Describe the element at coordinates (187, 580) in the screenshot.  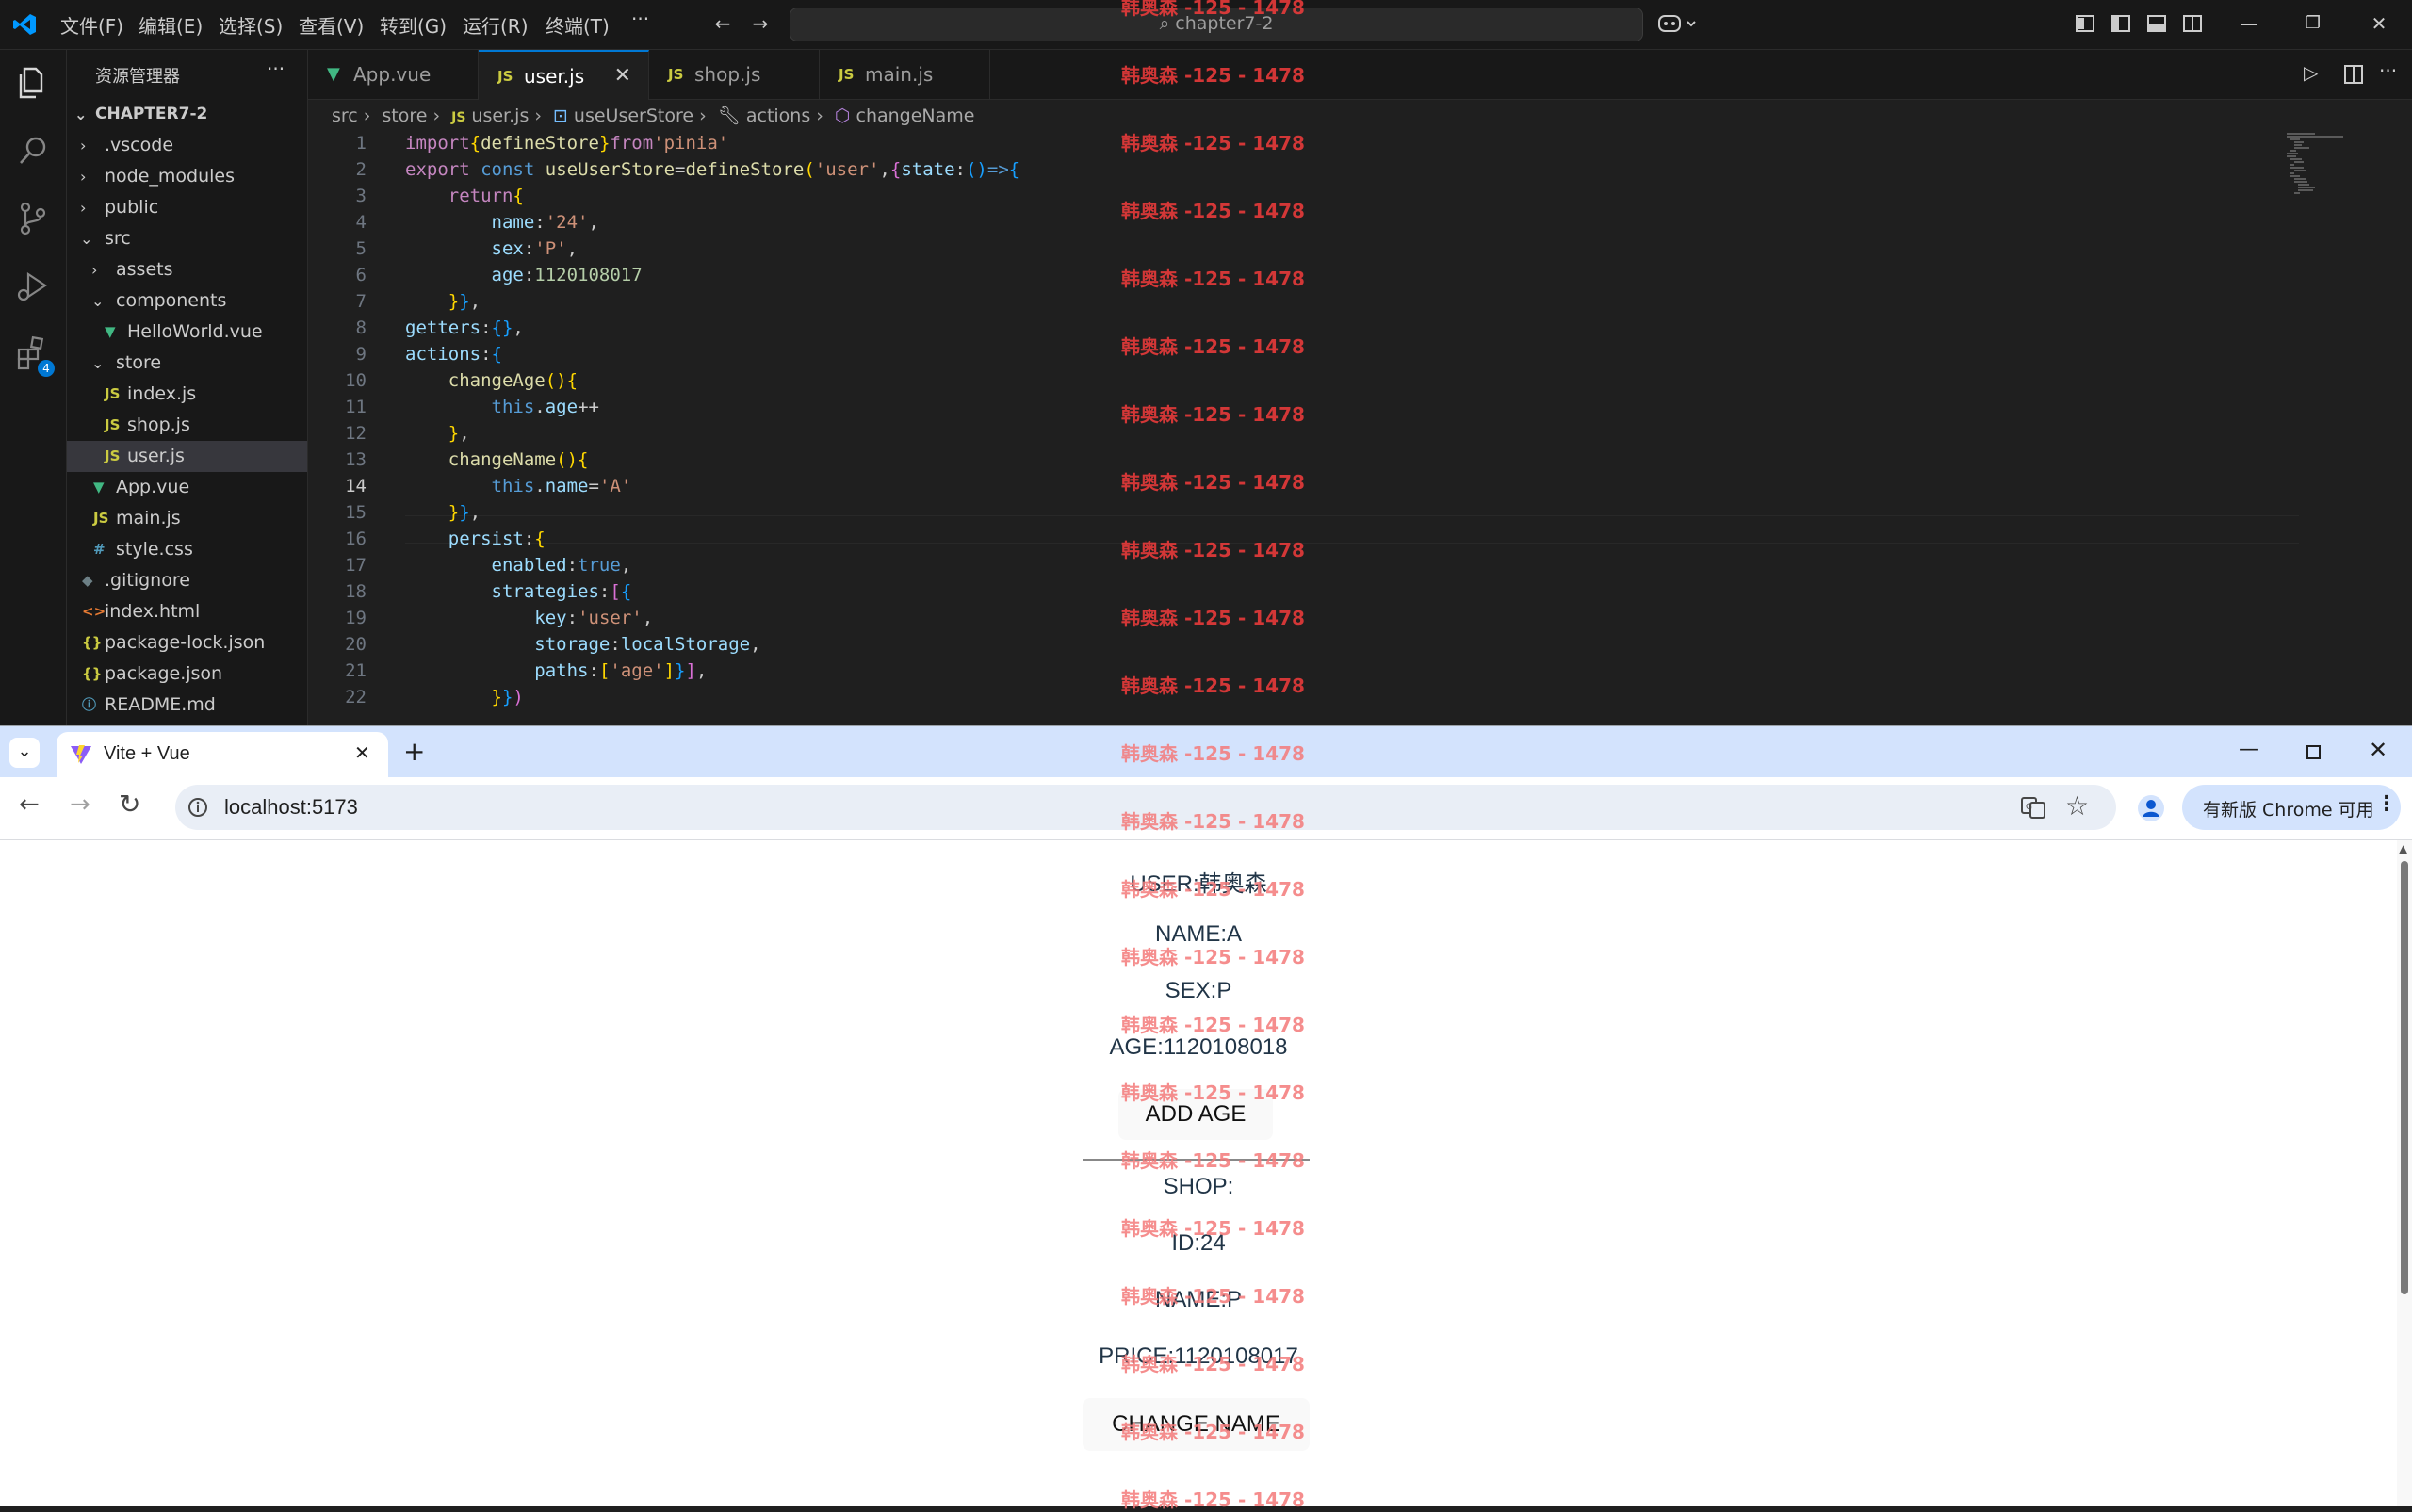
I see `explorer-file: ◆ .gitignore` at that location.